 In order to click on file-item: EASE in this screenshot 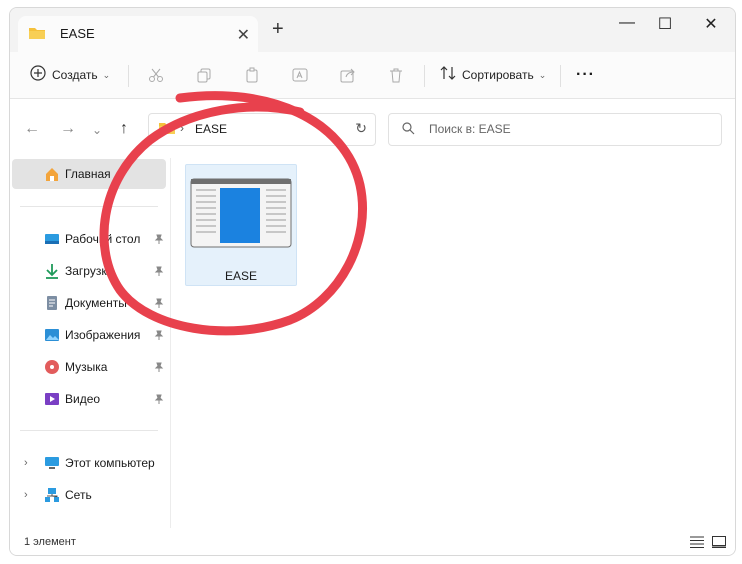, I will do `click(241, 225)`.